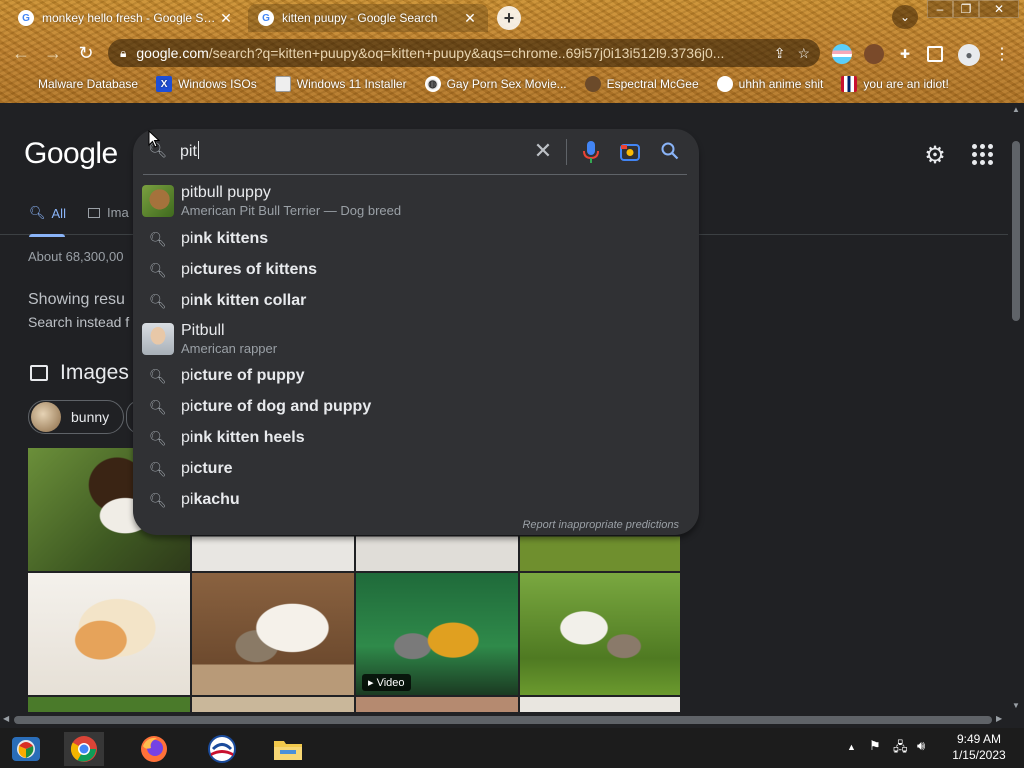 This screenshot has width=1024, height=768. Describe the element at coordinates (84, 749) in the screenshot. I see `taskbar-chrome` at that location.